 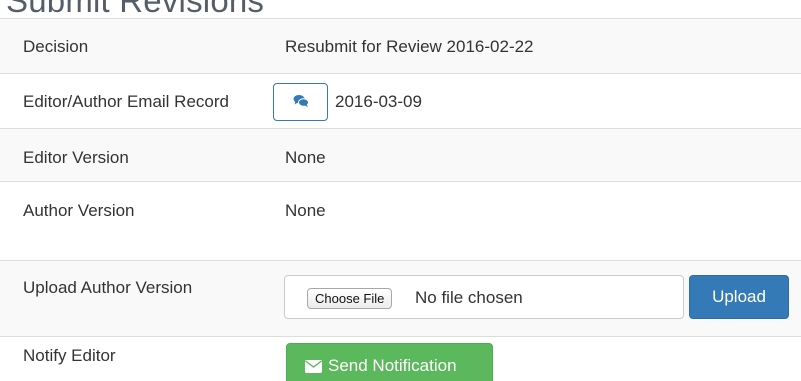 I want to click on upload-button: Upload, so click(x=739, y=297).